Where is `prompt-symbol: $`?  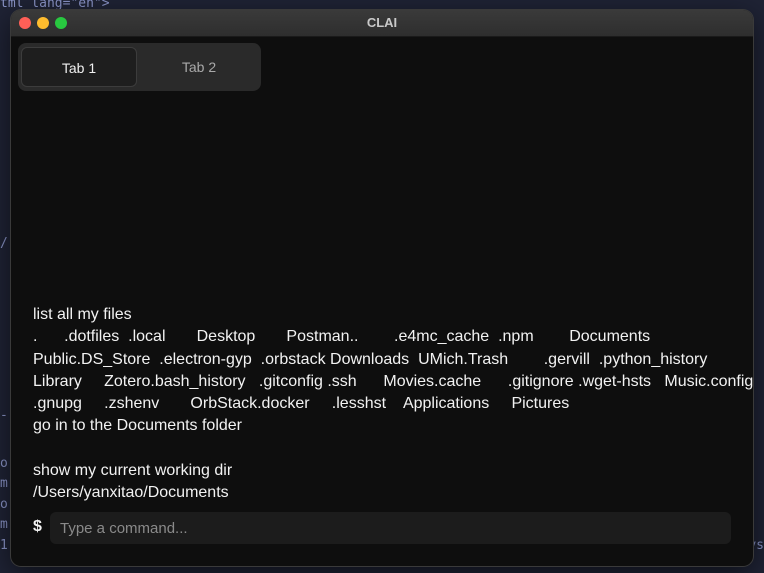 prompt-symbol: $ is located at coordinates (37, 526).